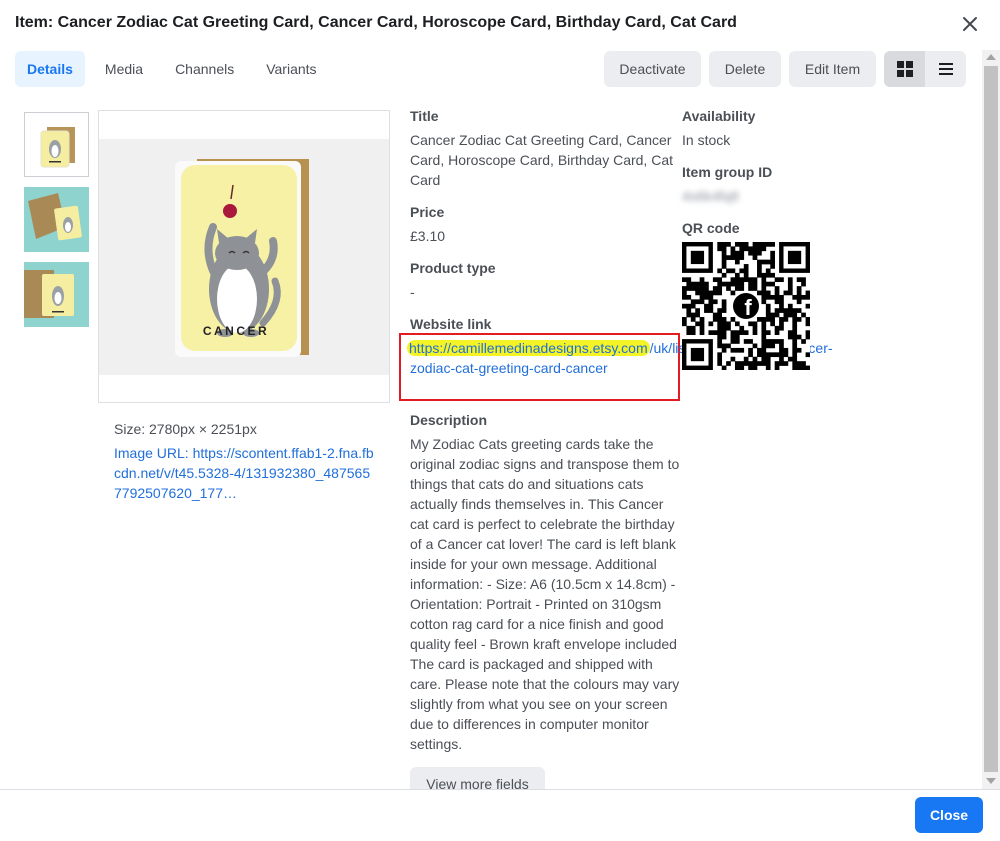 The width and height of the screenshot is (1000, 841). I want to click on deactivate-button: Deactivate, so click(652, 69).